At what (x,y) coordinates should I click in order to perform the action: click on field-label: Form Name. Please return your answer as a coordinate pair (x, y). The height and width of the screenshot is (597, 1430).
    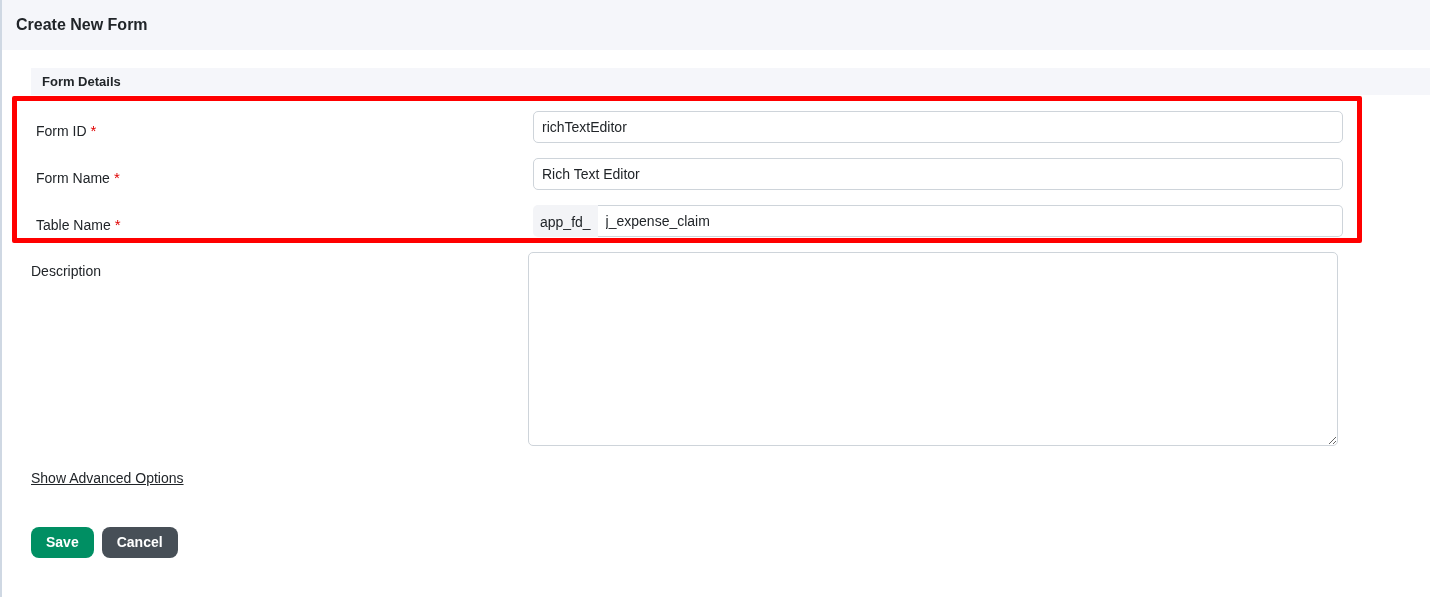
    Looking at the image, I should click on (73, 178).